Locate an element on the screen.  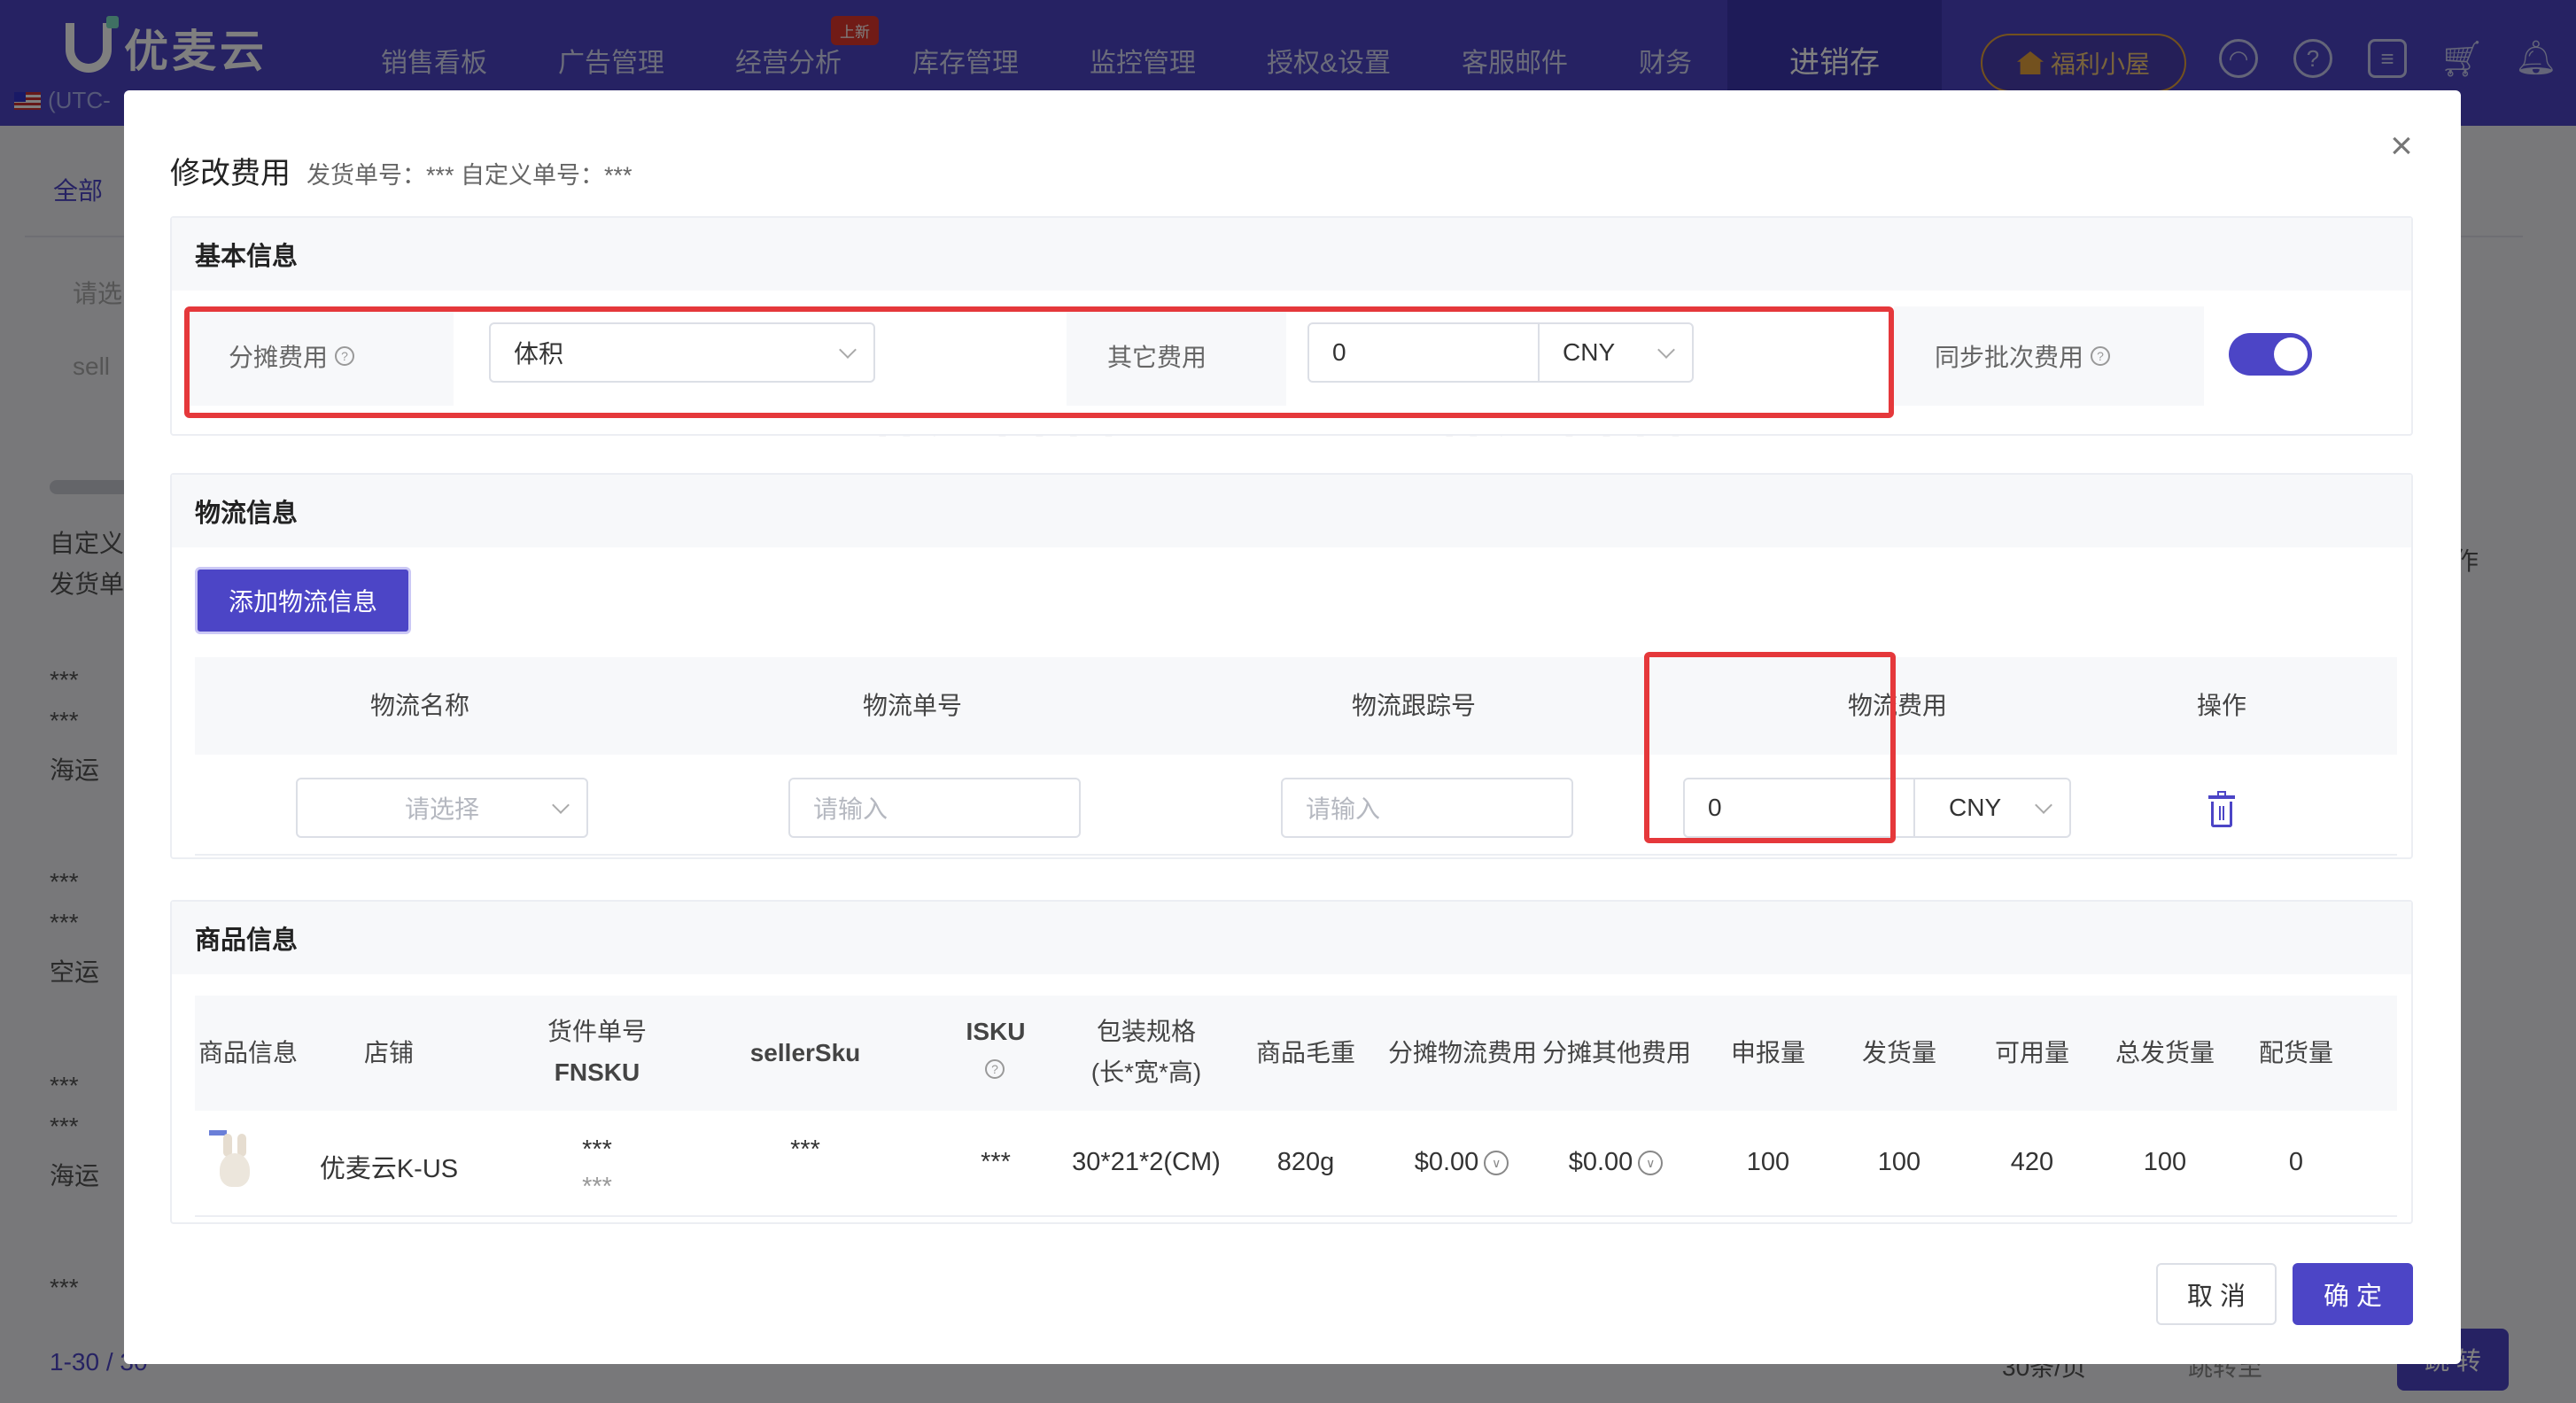
other-cost-currency-select: CNY is located at coordinates (1616, 352).